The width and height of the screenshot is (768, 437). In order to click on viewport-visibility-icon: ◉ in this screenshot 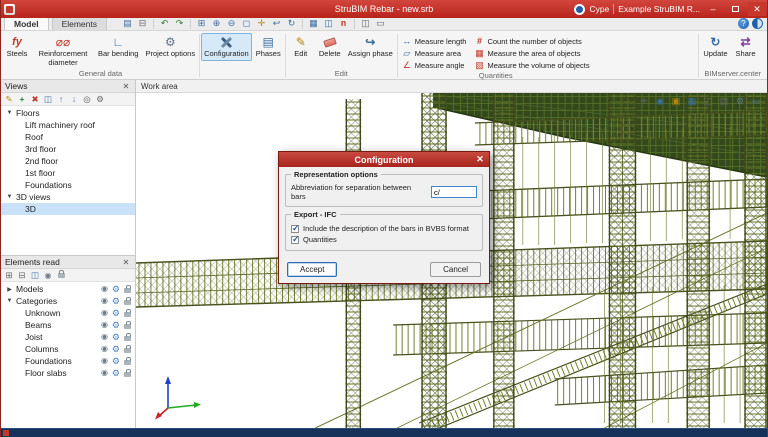, I will do `click(660, 101)`.